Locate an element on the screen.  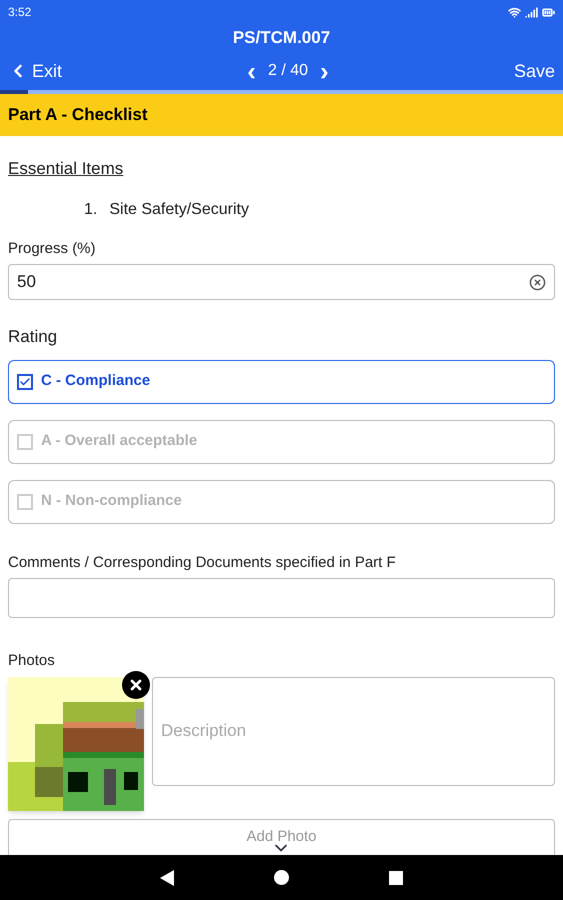
save-button: Save is located at coordinates (534, 71).